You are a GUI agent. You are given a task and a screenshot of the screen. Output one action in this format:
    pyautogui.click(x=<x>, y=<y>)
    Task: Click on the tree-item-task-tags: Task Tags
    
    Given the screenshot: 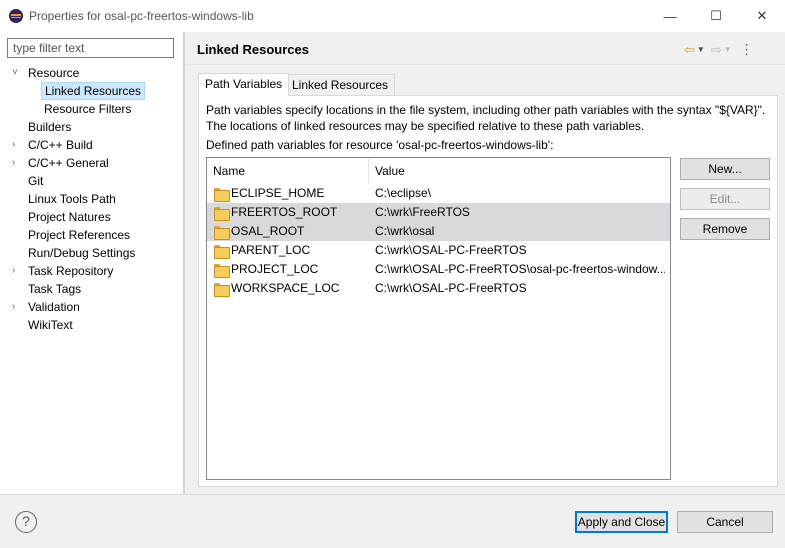 What is the action you would take?
    pyautogui.click(x=91, y=289)
    